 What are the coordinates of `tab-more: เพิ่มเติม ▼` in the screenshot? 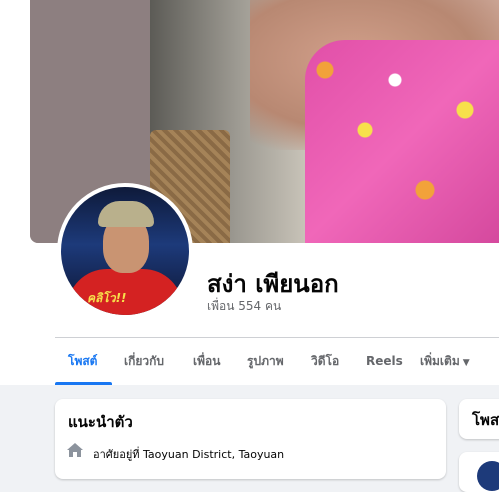 It's located at (445, 361).